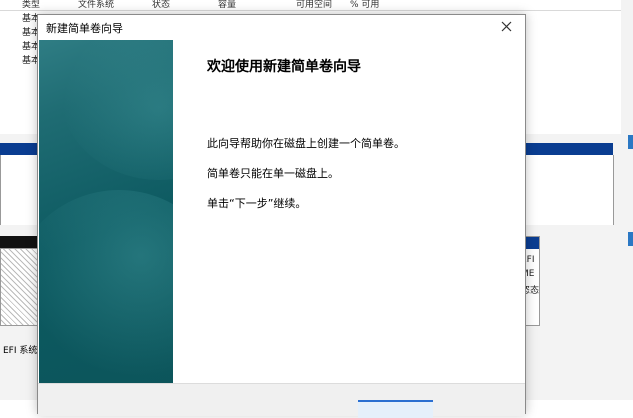 Image resolution: width=633 pixels, height=418 pixels. I want to click on disk1-unallocated-bar, so click(20, 242).